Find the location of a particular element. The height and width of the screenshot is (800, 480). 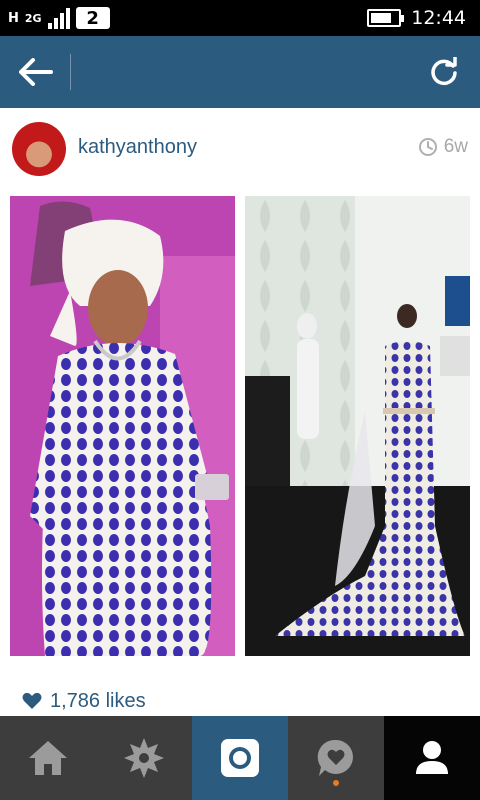

refresh-button is located at coordinates (444, 72).